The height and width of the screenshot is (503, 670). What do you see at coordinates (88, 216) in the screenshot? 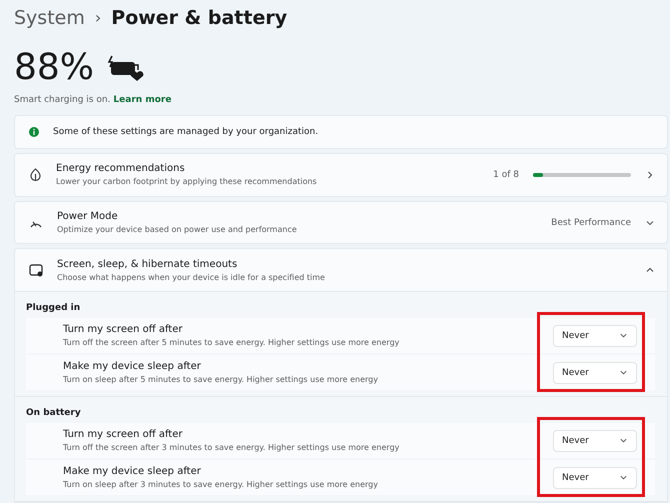
I see `card-title: Power Mode` at bounding box center [88, 216].